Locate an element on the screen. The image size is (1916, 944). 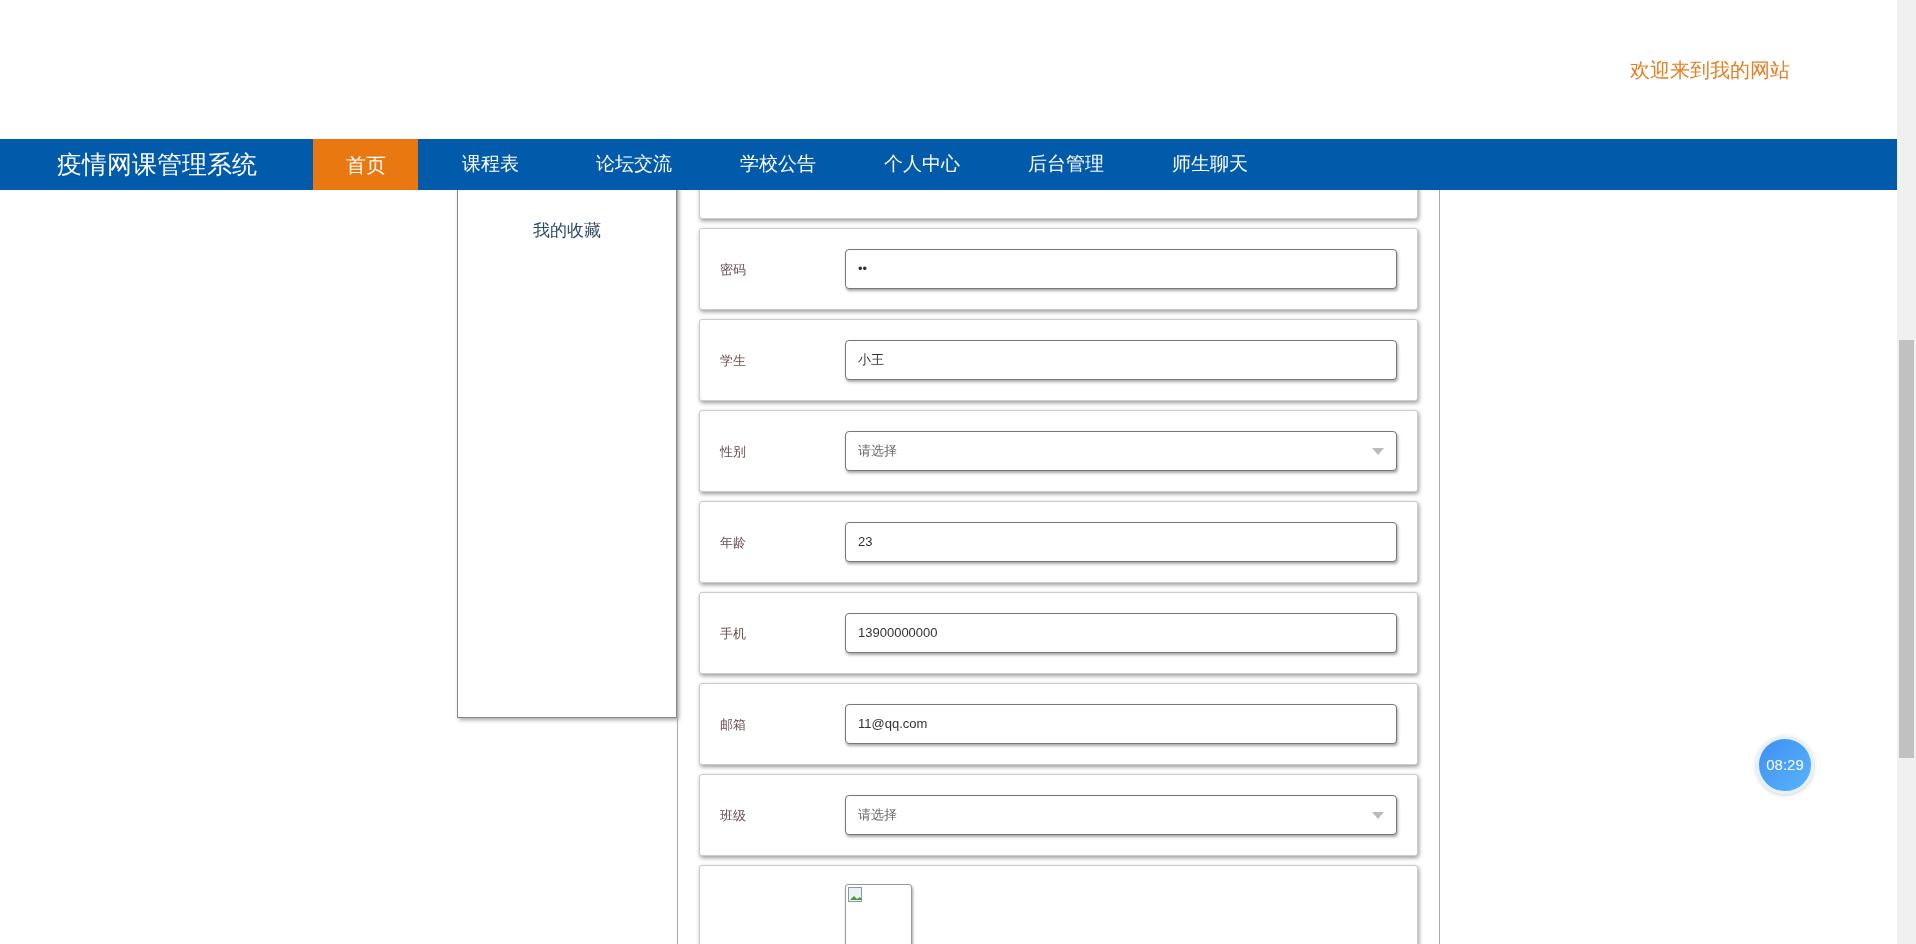
nav-tab: 论坛交流 is located at coordinates (634, 164).